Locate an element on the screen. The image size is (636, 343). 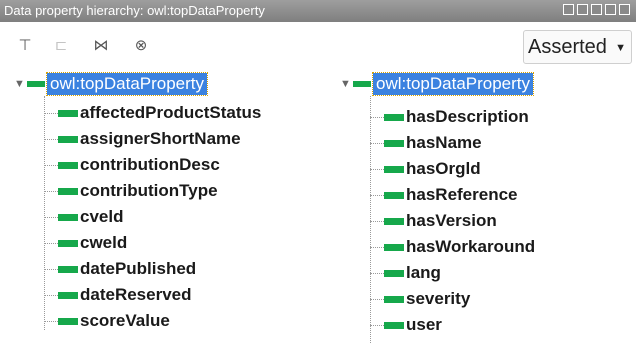
tree-node: user is located at coordinates (406, 325).